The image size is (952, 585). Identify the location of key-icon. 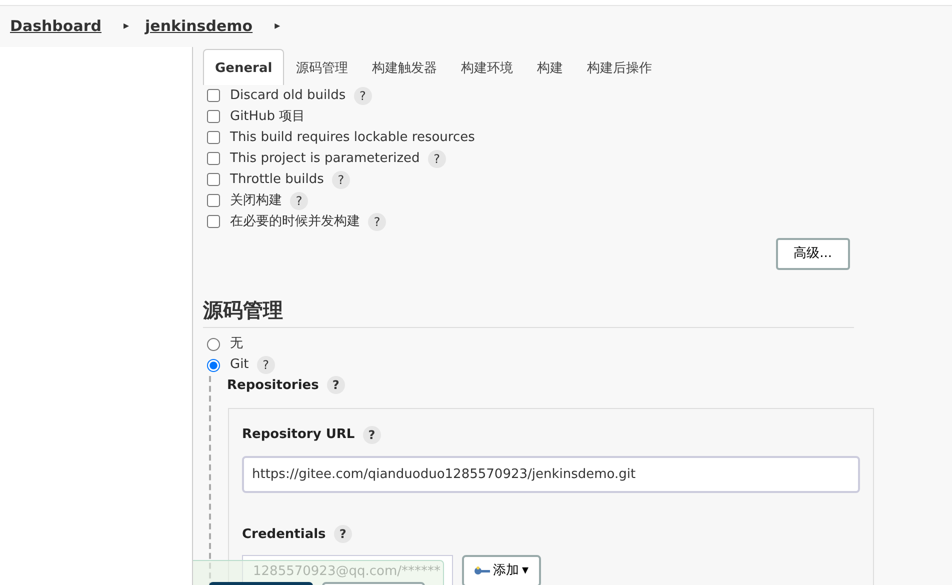
(482, 571).